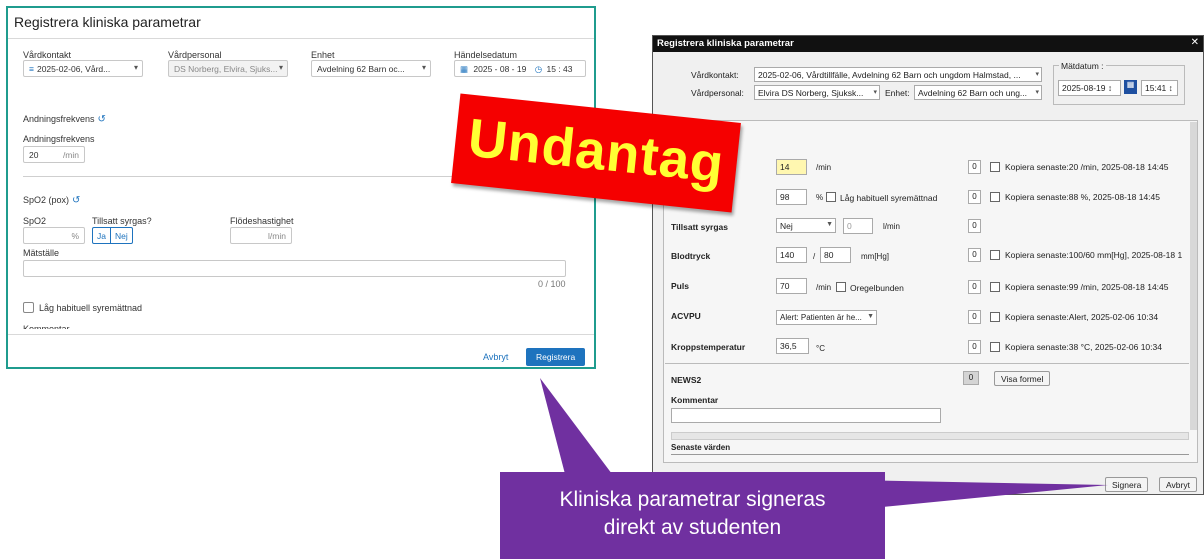  I want to click on callout-pointer-right, so click(980, 495).